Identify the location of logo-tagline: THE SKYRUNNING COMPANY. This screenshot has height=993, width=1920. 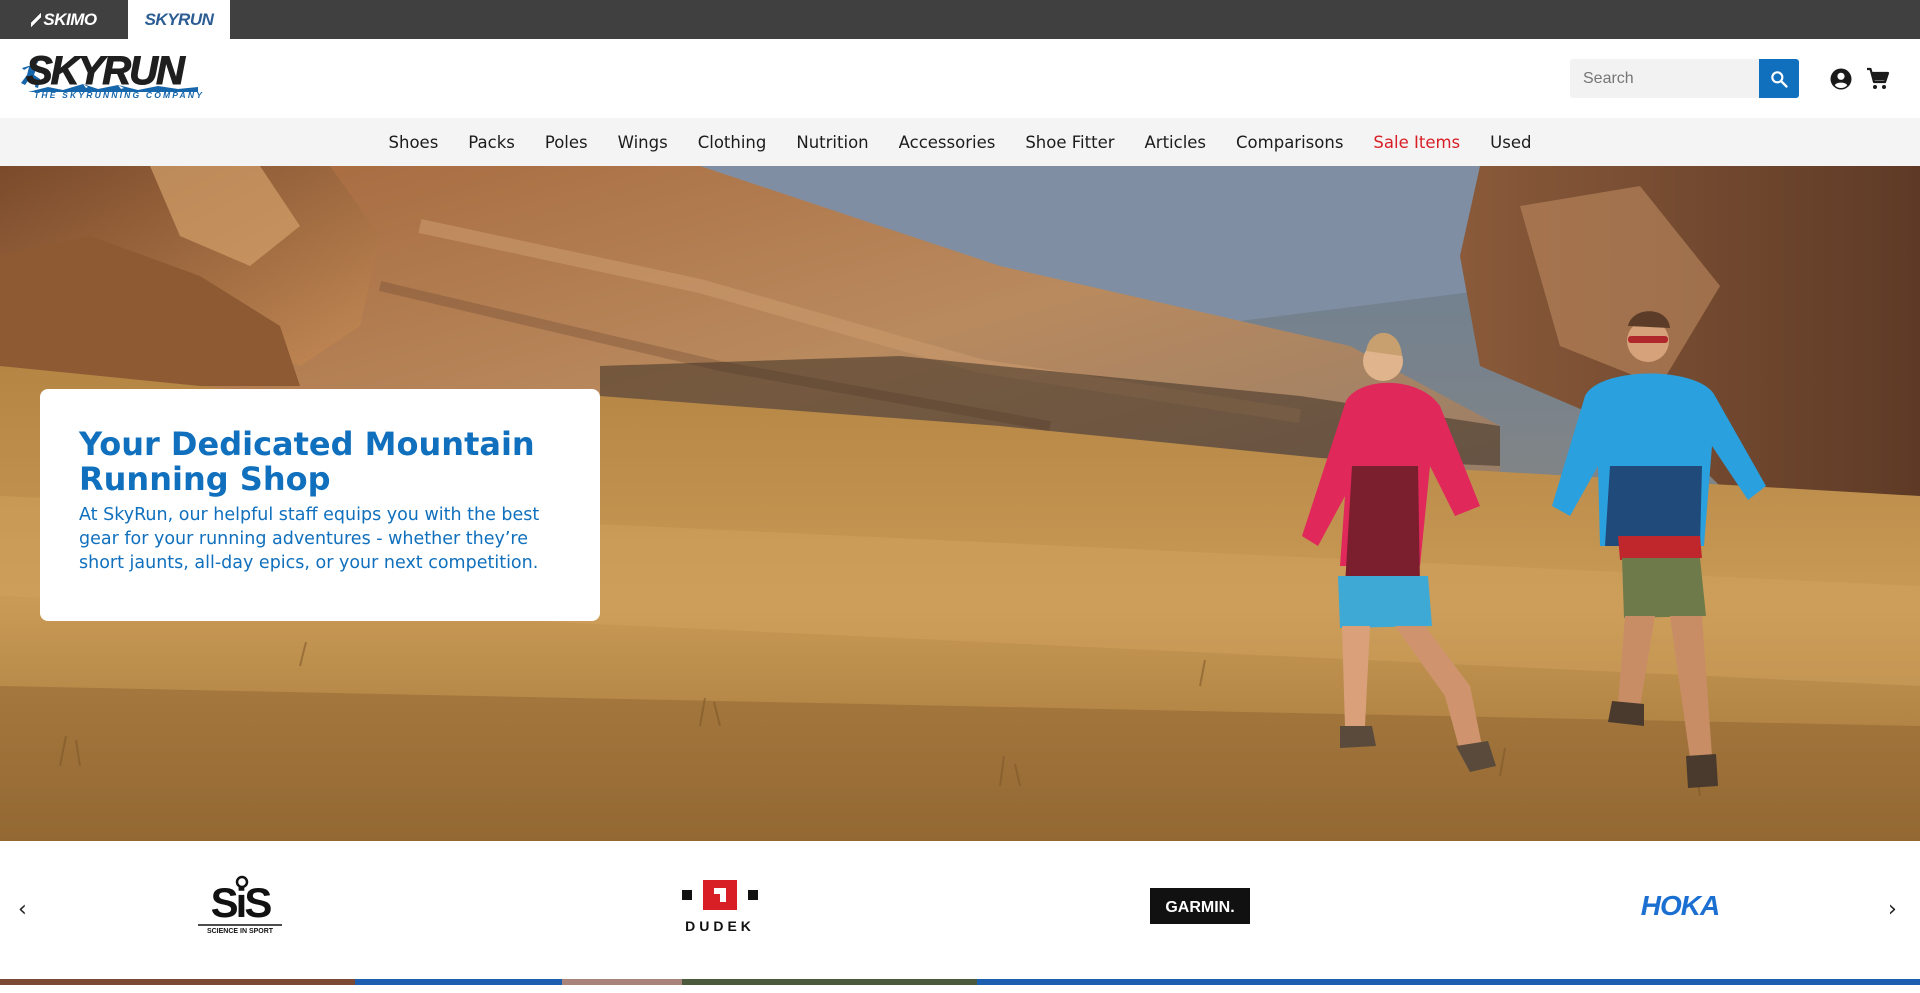
(119, 95).